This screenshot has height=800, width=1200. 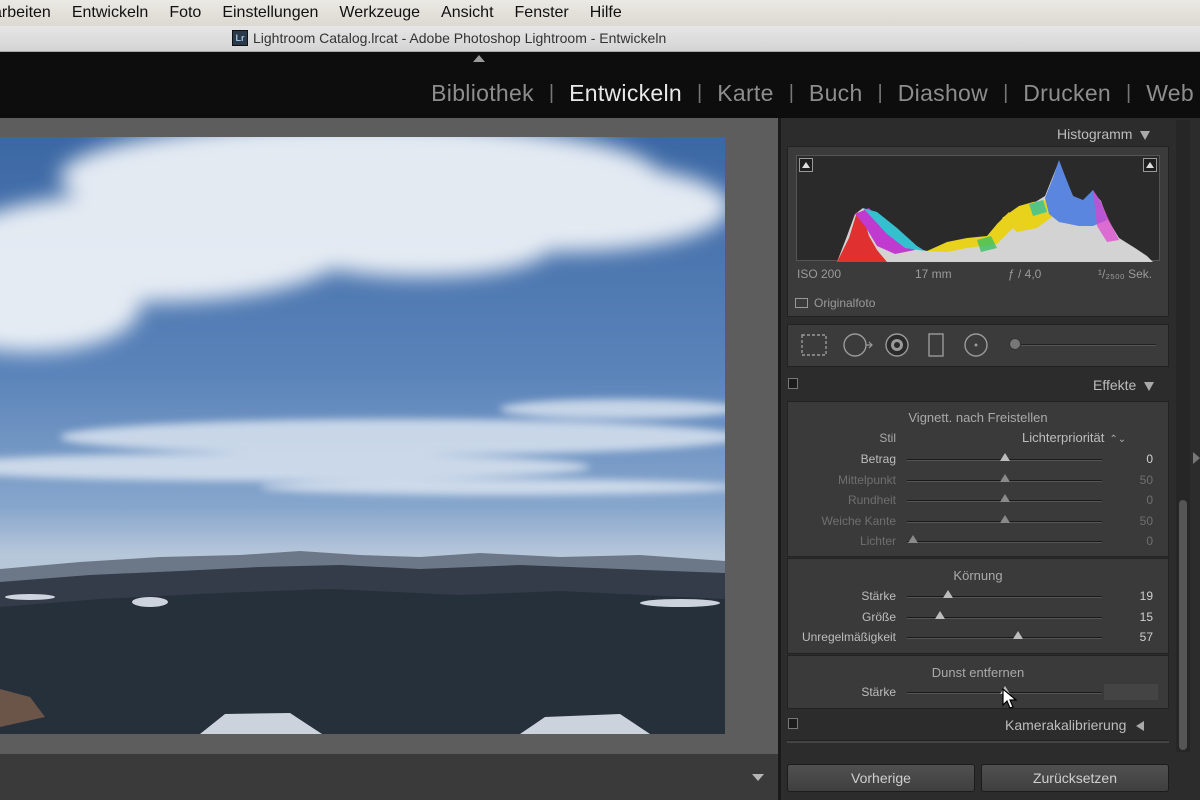 I want to click on slider-label: Größe, so click(x=878, y=616).